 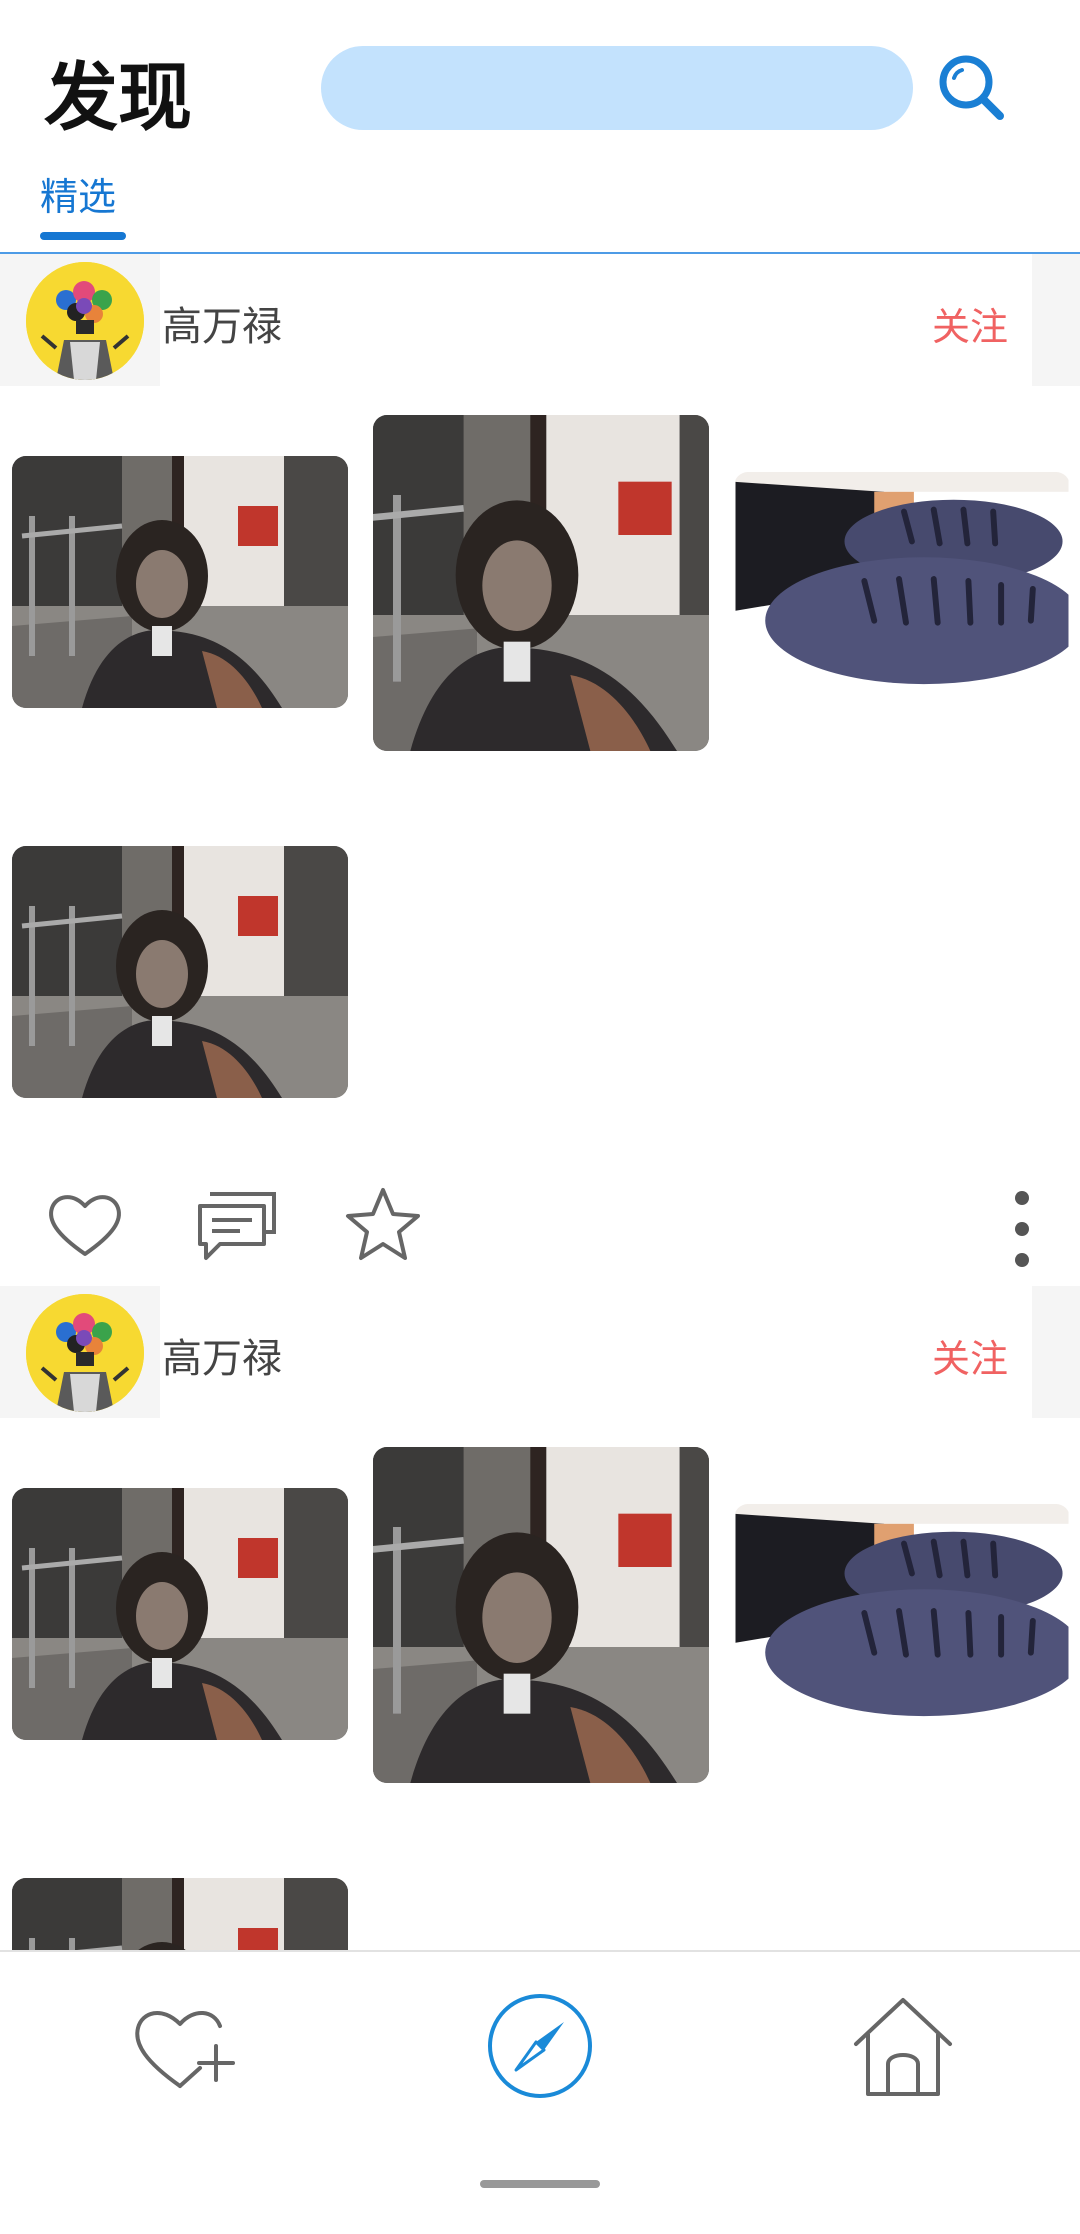 What do you see at coordinates (540, 2184) in the screenshot?
I see `home-indicator` at bounding box center [540, 2184].